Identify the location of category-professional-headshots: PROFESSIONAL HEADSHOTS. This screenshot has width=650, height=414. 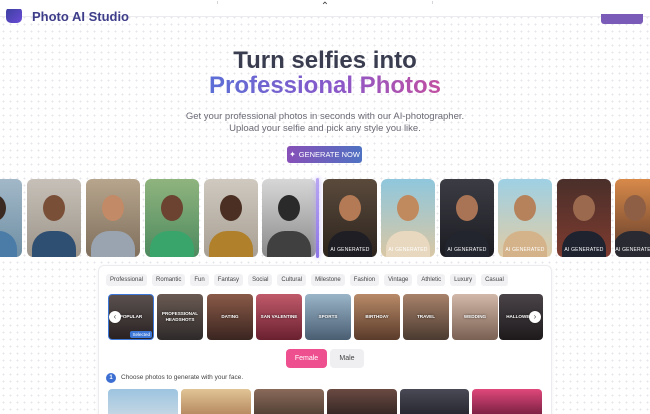
(180, 317).